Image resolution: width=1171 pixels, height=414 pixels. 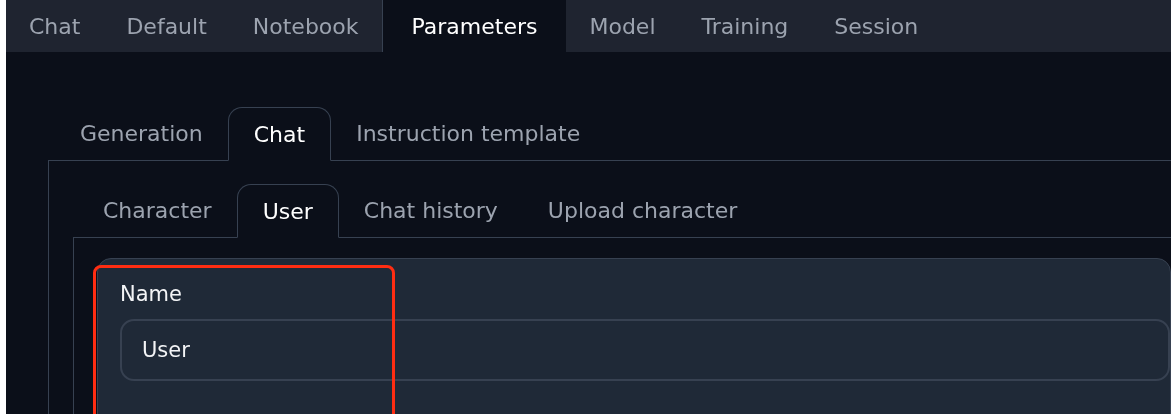 What do you see at coordinates (151, 294) in the screenshot?
I see `field-label: Name` at bounding box center [151, 294].